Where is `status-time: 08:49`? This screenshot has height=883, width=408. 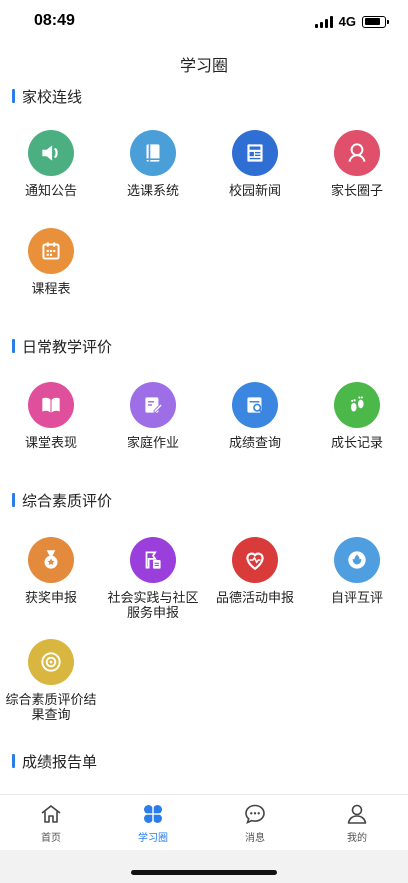 status-time: 08:49 is located at coordinates (54, 20).